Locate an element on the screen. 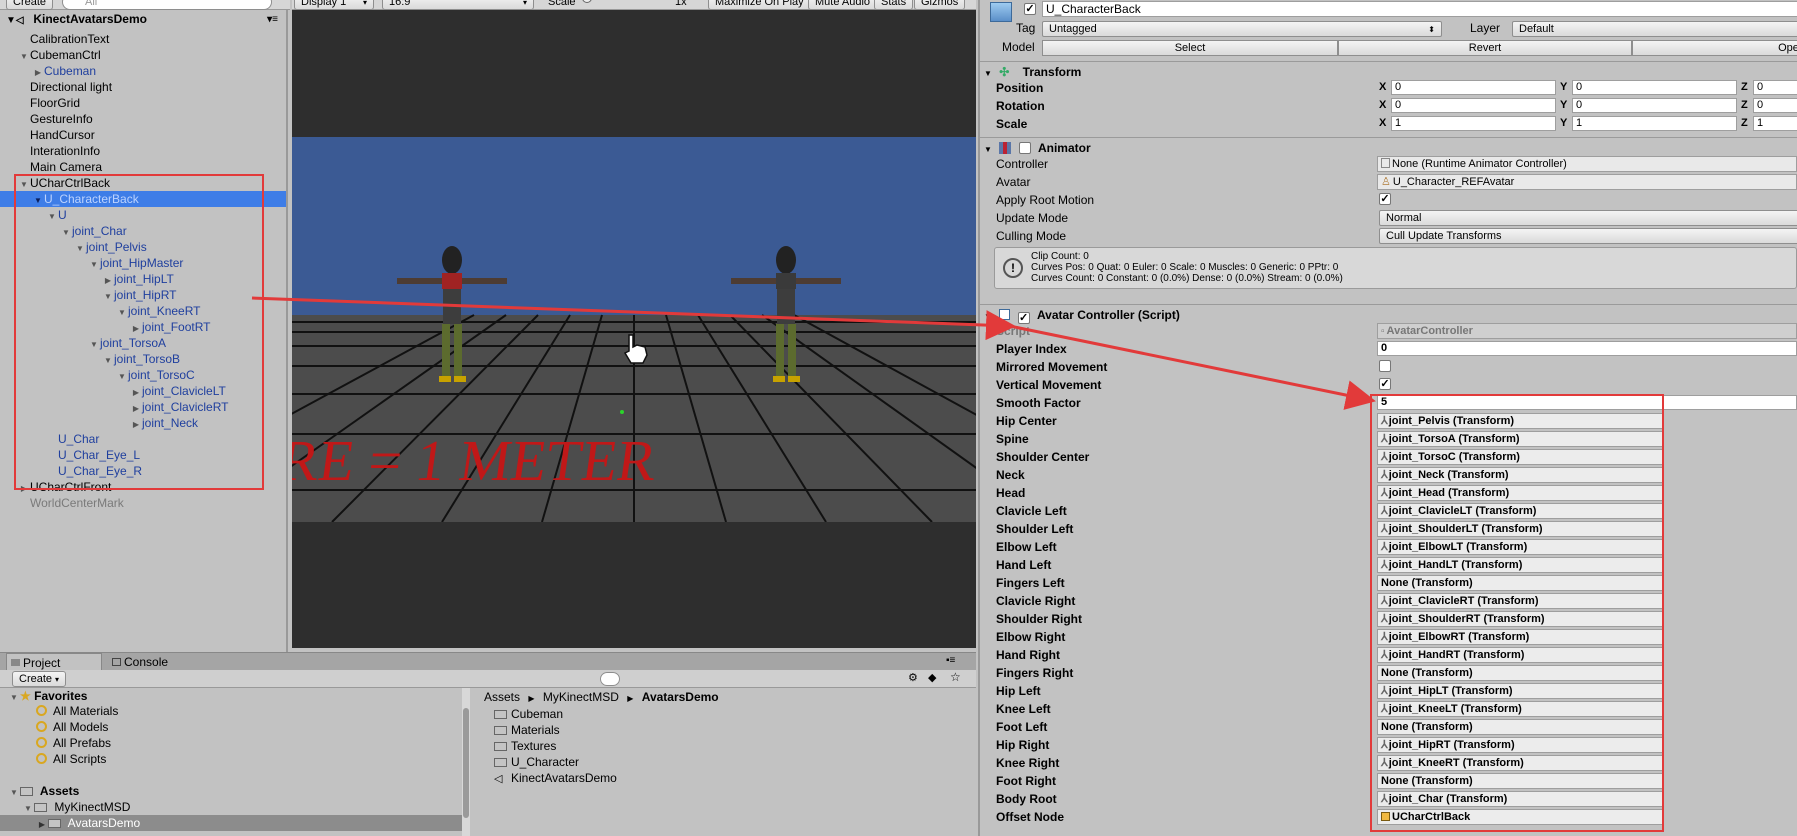 The image size is (1797, 836). axis-label: X is located at coordinates (1383, 105).